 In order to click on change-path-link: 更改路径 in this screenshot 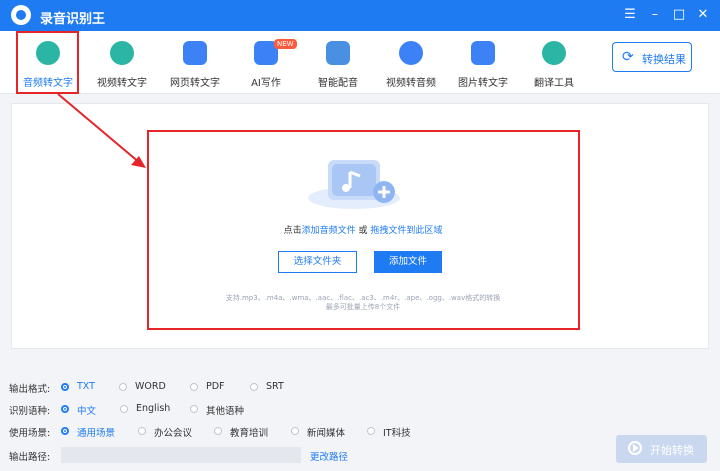, I will do `click(329, 456)`.